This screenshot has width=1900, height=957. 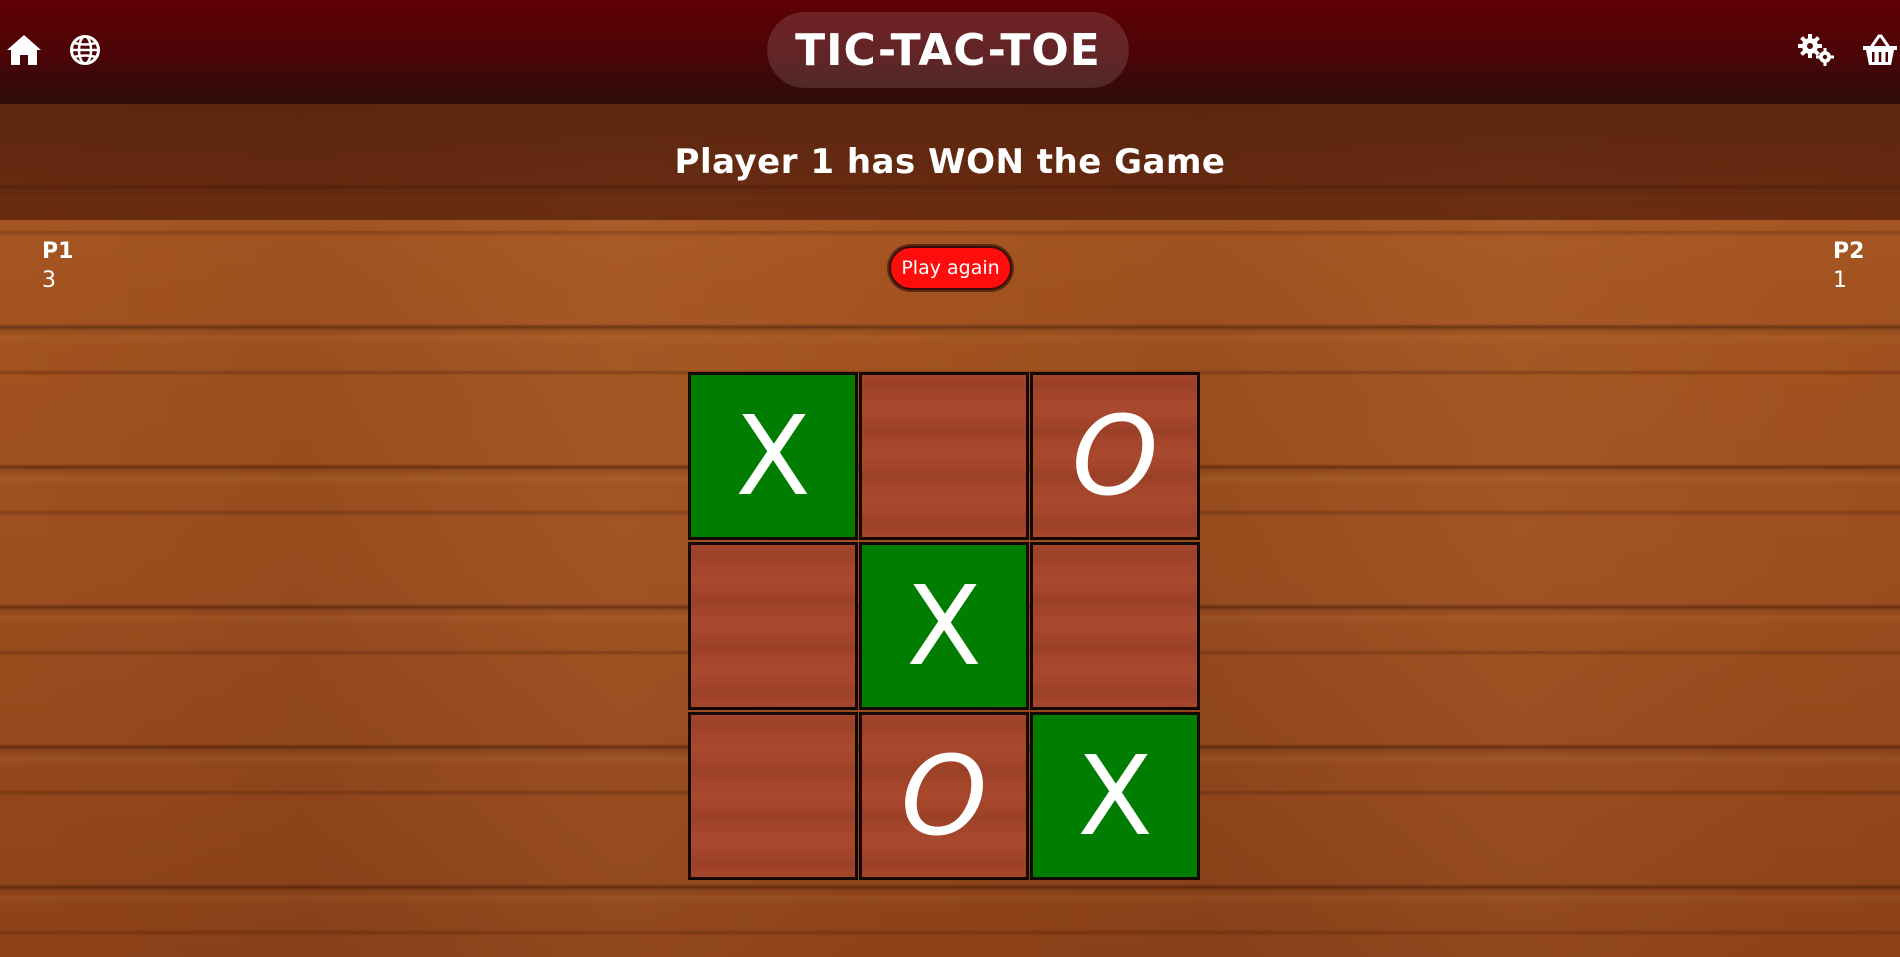 What do you see at coordinates (1849, 251) in the screenshot?
I see `score-p2-label: P2` at bounding box center [1849, 251].